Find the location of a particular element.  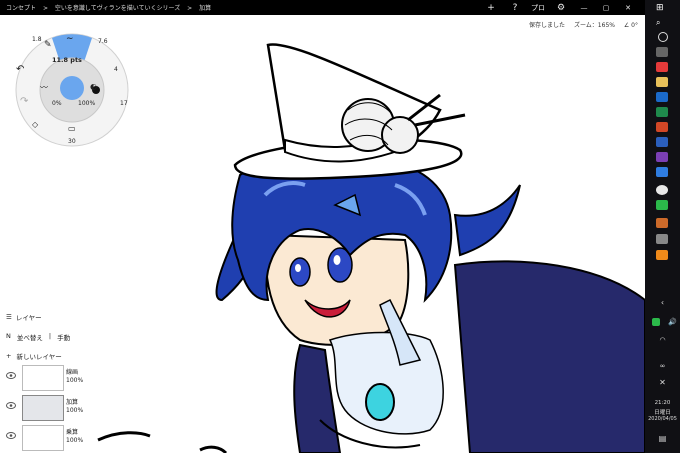

add-button: + is located at coordinates (491, 7).